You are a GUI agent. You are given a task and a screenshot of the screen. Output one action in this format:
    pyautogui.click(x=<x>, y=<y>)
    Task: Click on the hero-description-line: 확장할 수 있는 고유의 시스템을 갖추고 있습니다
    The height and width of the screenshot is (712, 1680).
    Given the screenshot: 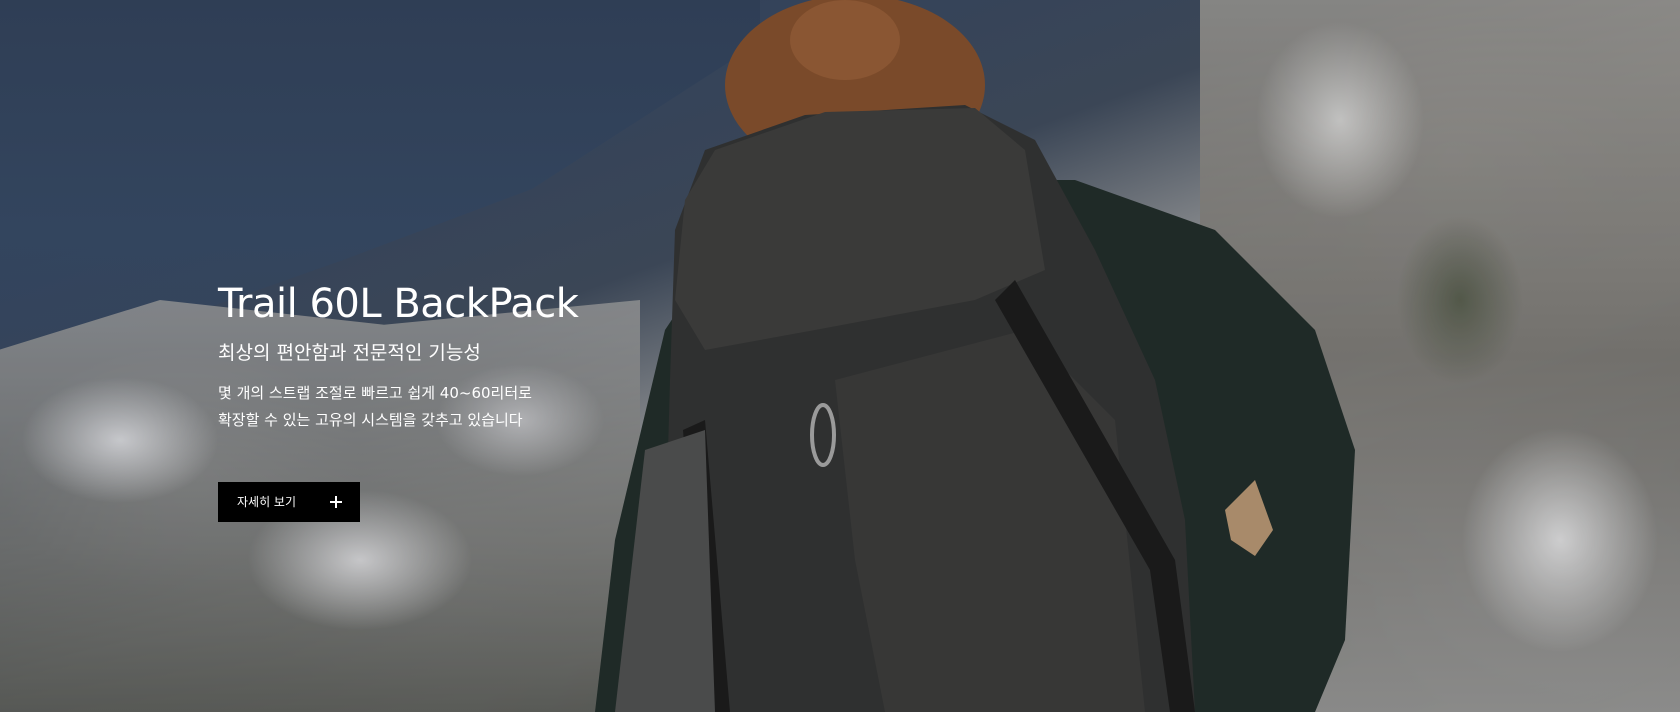 What is the action you would take?
    pyautogui.click(x=370, y=420)
    